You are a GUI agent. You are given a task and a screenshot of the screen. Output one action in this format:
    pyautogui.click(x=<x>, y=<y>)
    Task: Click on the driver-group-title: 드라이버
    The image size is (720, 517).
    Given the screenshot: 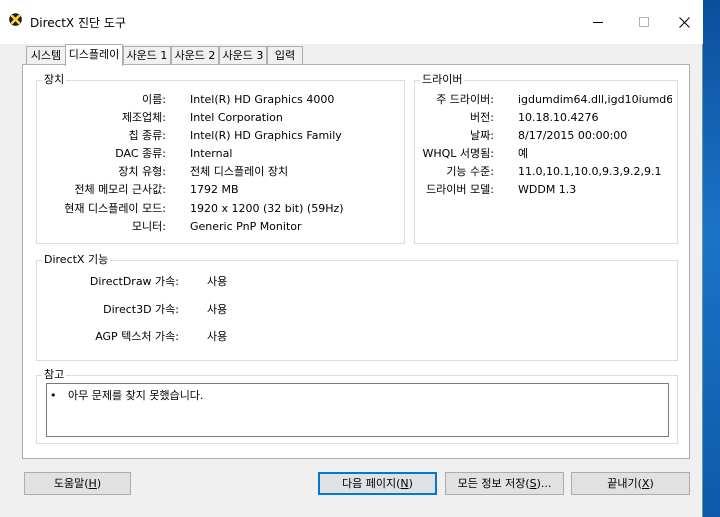 What is the action you would take?
    pyautogui.click(x=442, y=79)
    